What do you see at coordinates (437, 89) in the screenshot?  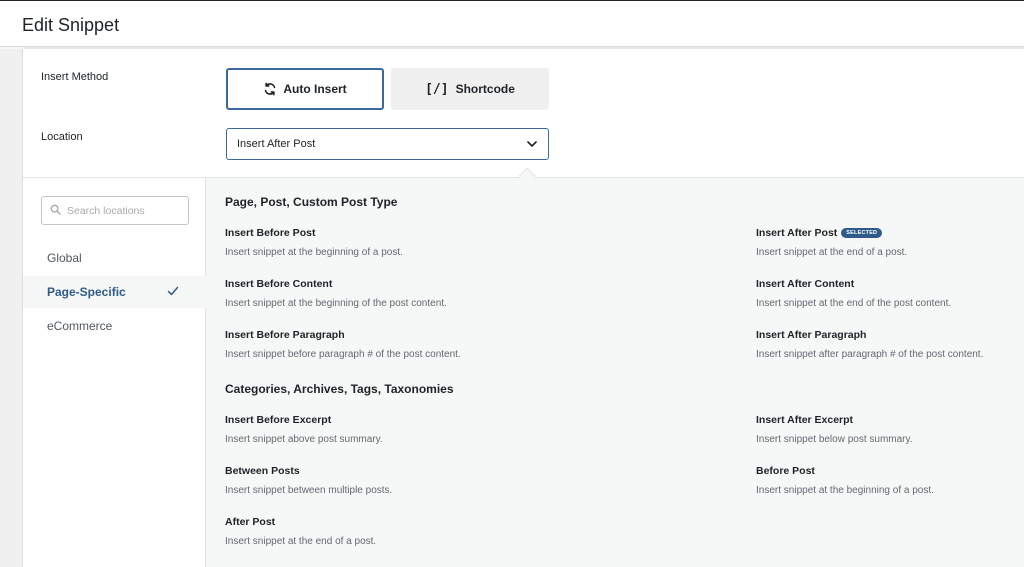 I see `shortcode-icon: [/]` at bounding box center [437, 89].